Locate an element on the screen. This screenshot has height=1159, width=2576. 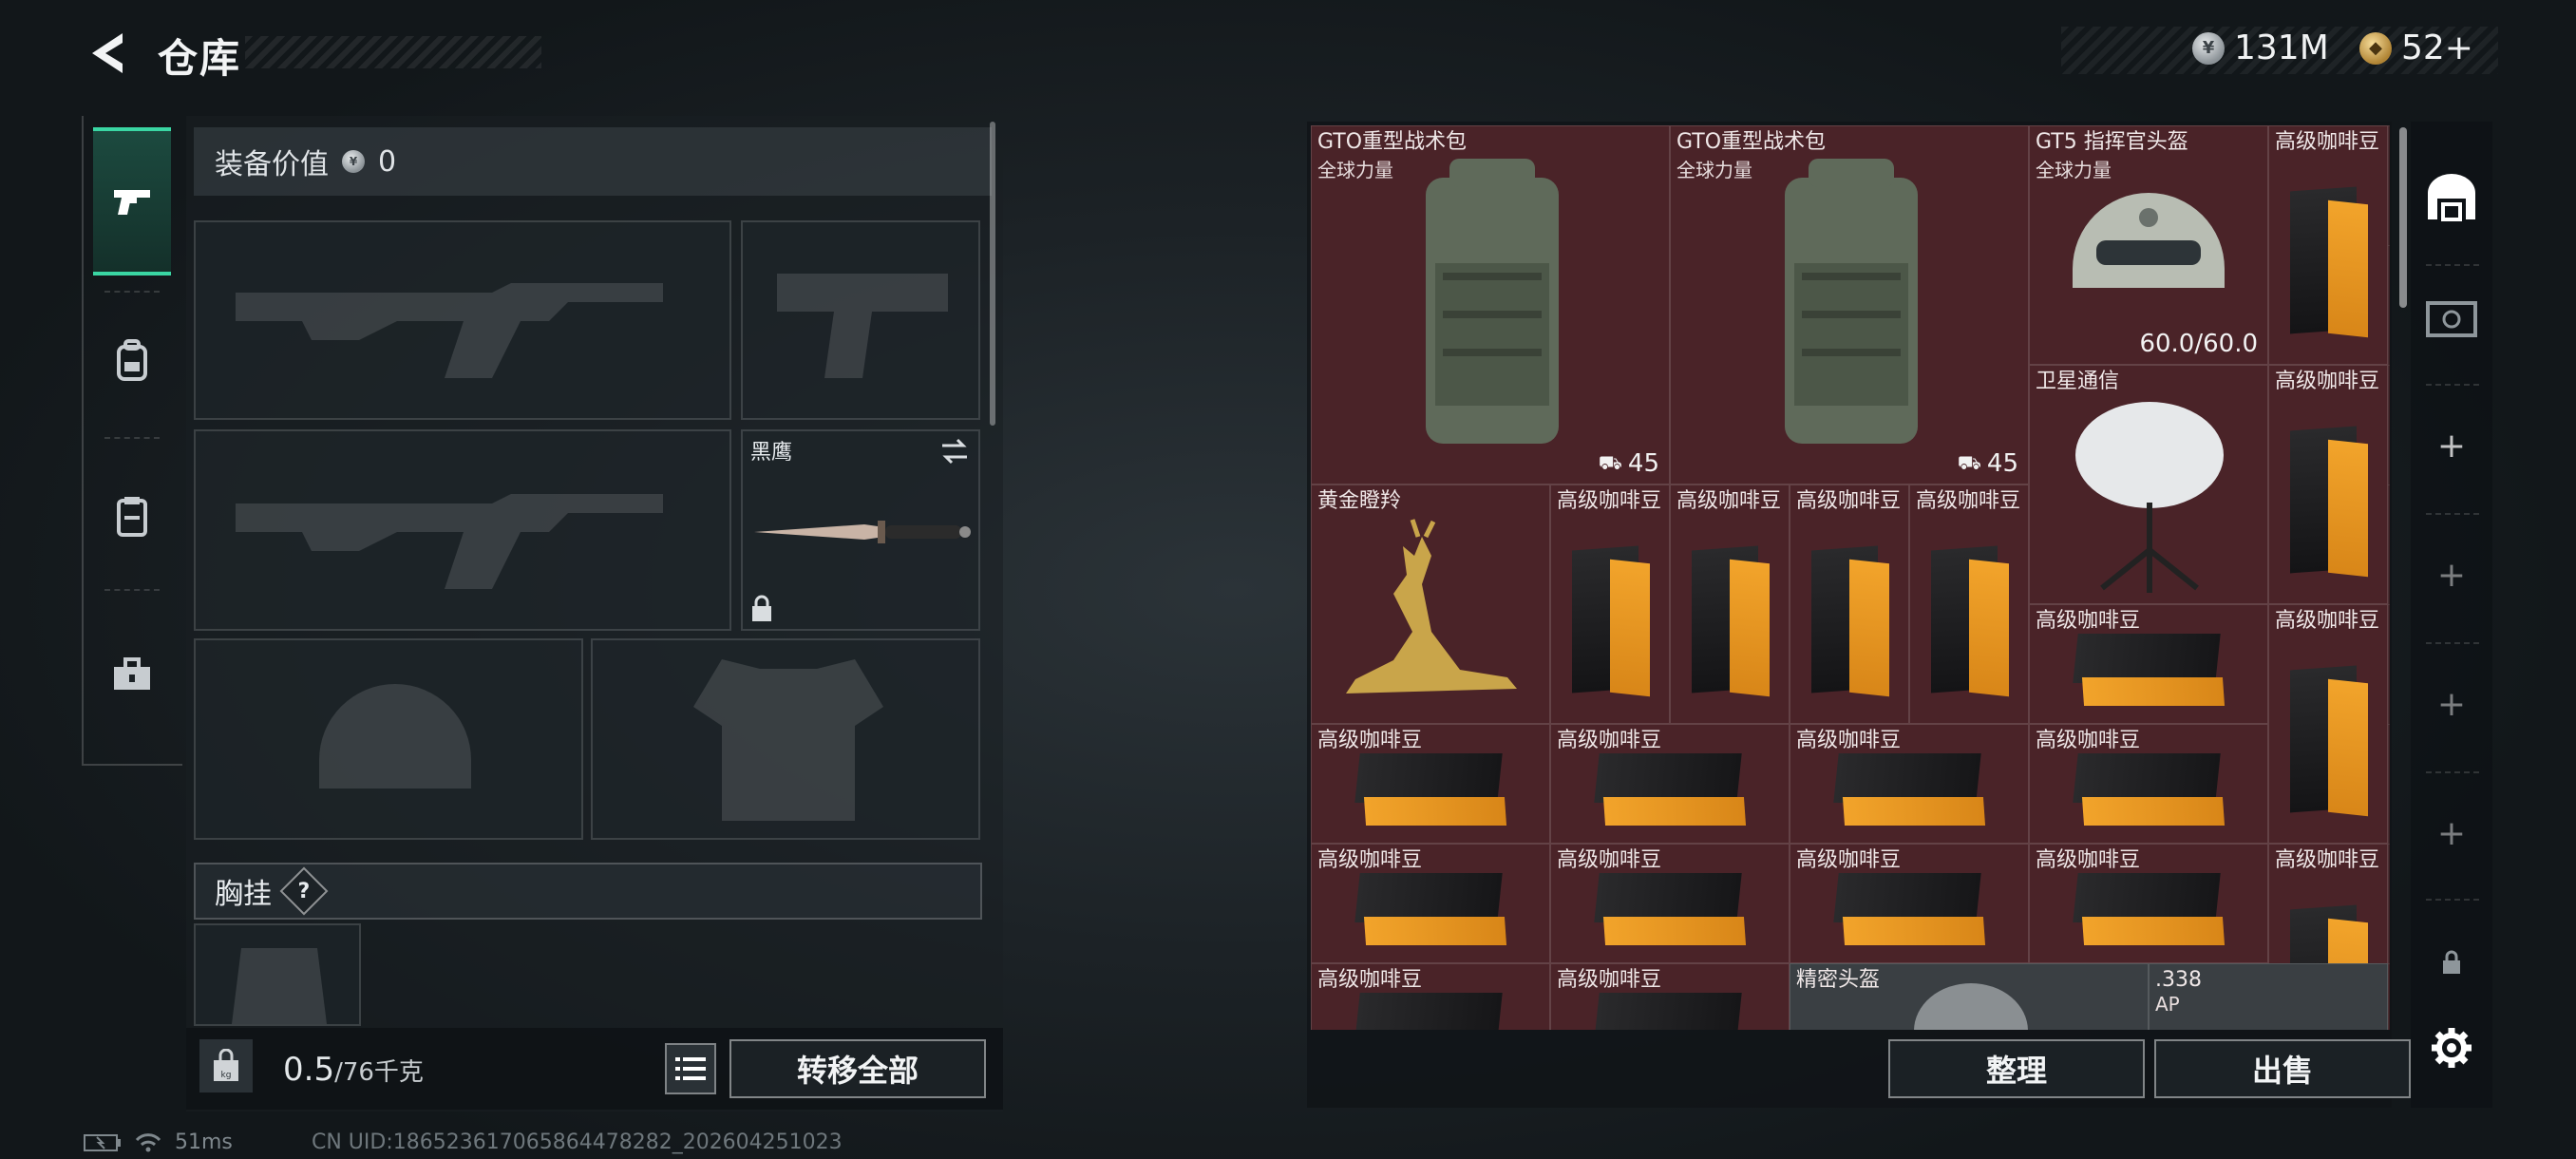
stash-tab-main is located at coordinates (2452, 196).